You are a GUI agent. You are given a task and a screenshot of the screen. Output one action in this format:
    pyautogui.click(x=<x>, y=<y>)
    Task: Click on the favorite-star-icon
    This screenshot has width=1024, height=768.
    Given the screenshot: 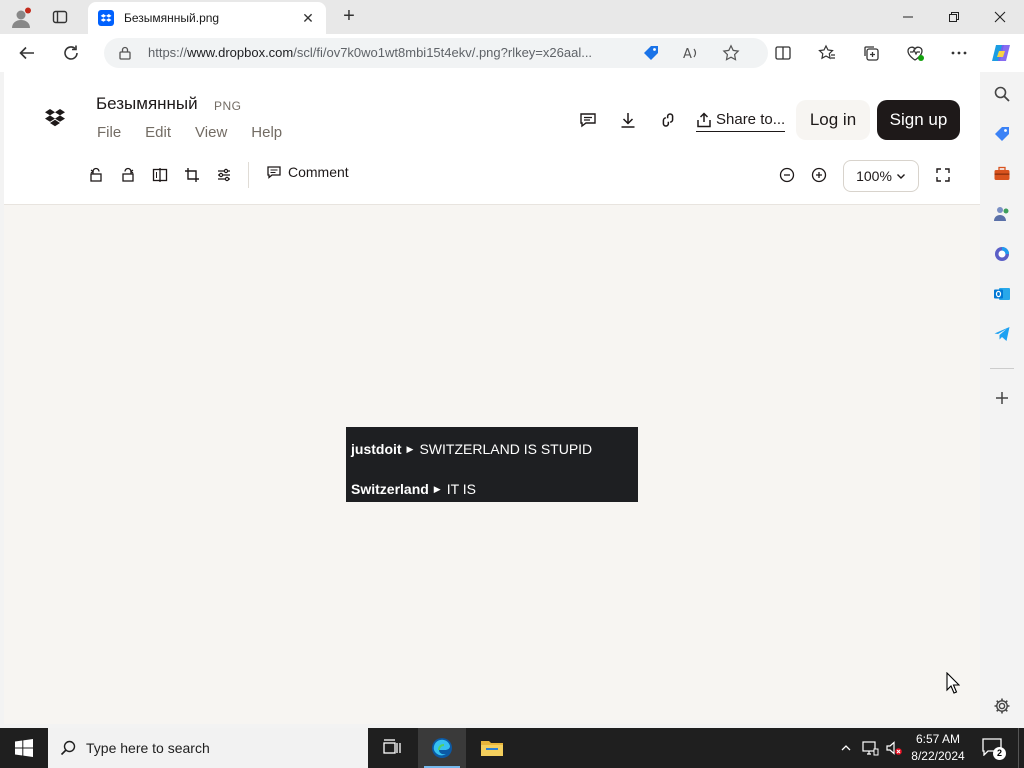 What is the action you would take?
    pyautogui.click(x=731, y=53)
    